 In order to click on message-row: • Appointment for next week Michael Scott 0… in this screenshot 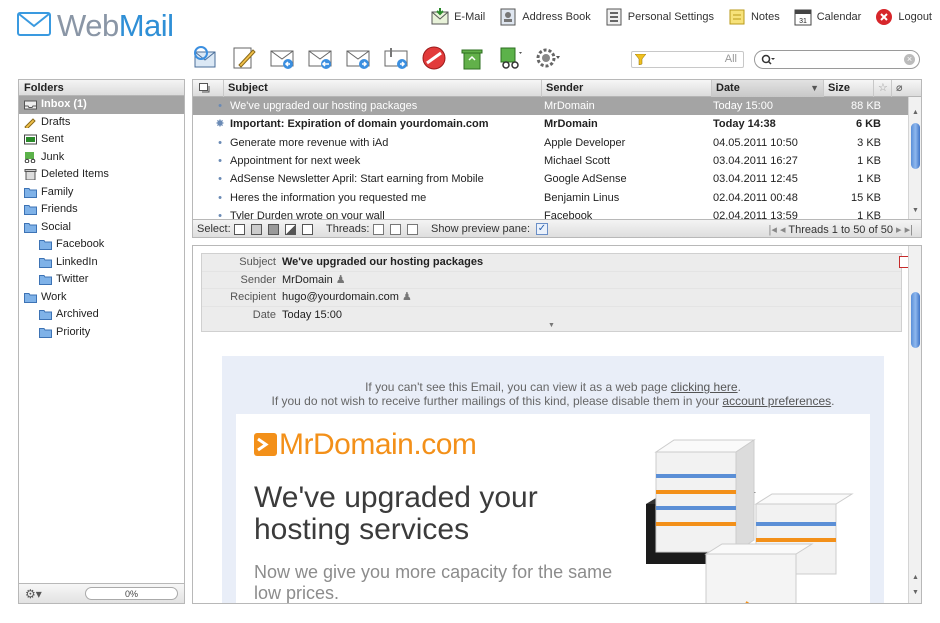, I will do `click(551, 161)`.